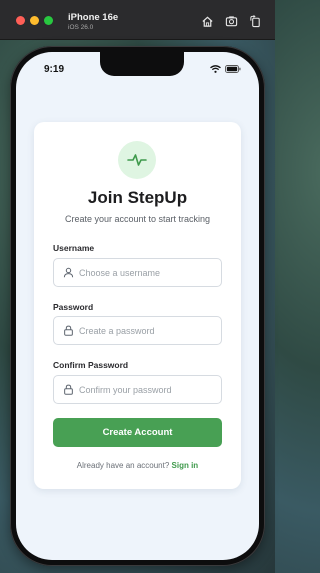  Describe the element at coordinates (91, 365) in the screenshot. I see `confirm-password-label: Confirm Password` at that location.